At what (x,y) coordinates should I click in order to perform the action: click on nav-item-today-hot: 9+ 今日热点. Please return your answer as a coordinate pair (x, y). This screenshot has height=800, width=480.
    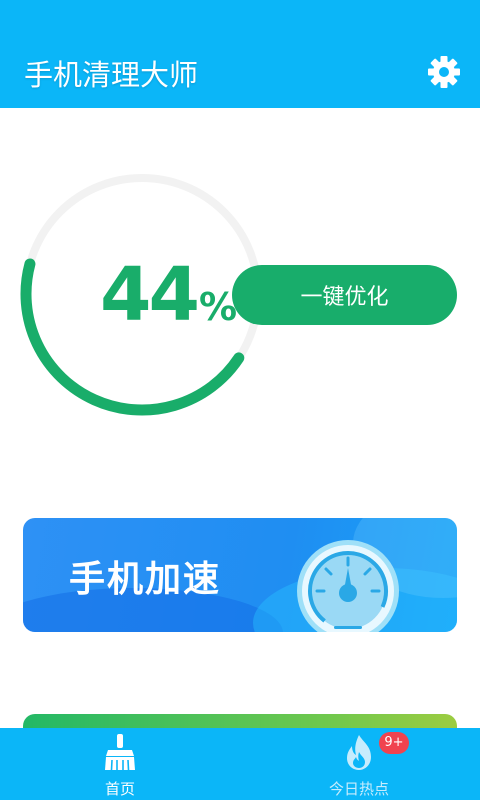
    Looking at the image, I should click on (359, 764).